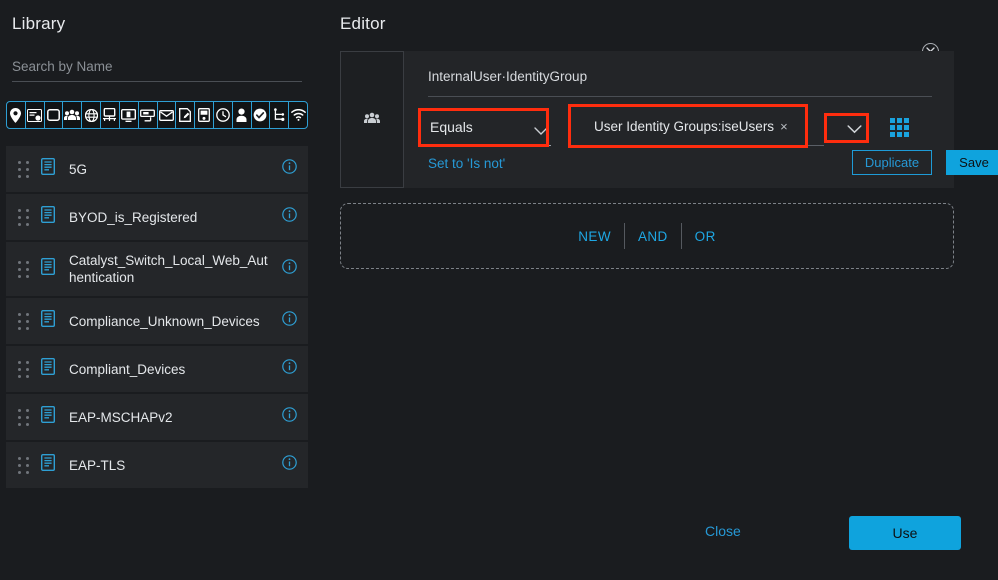 The height and width of the screenshot is (580, 998). I want to click on duplicate-button: Duplicate, so click(892, 162).